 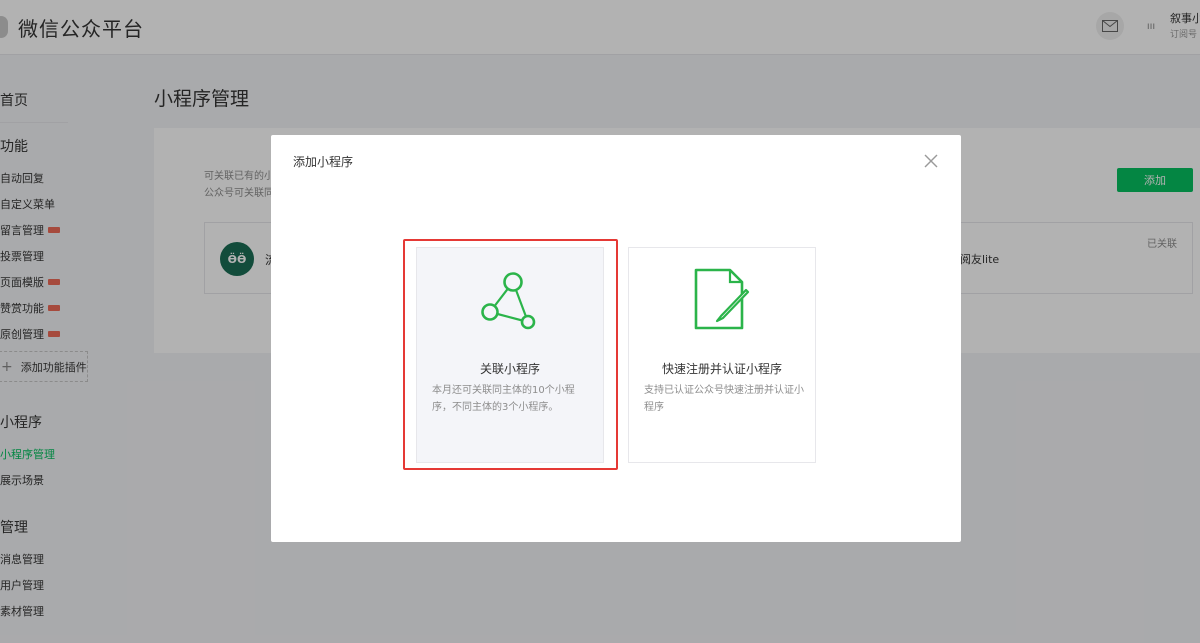 What do you see at coordinates (508, 301) in the screenshot?
I see `network-link-icon` at bounding box center [508, 301].